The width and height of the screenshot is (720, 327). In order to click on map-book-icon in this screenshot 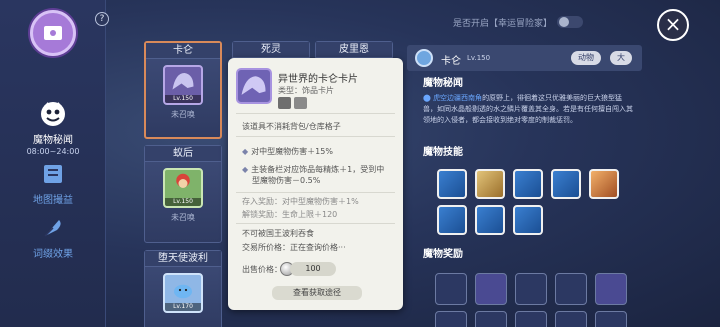, I will do `click(53, 174)`.